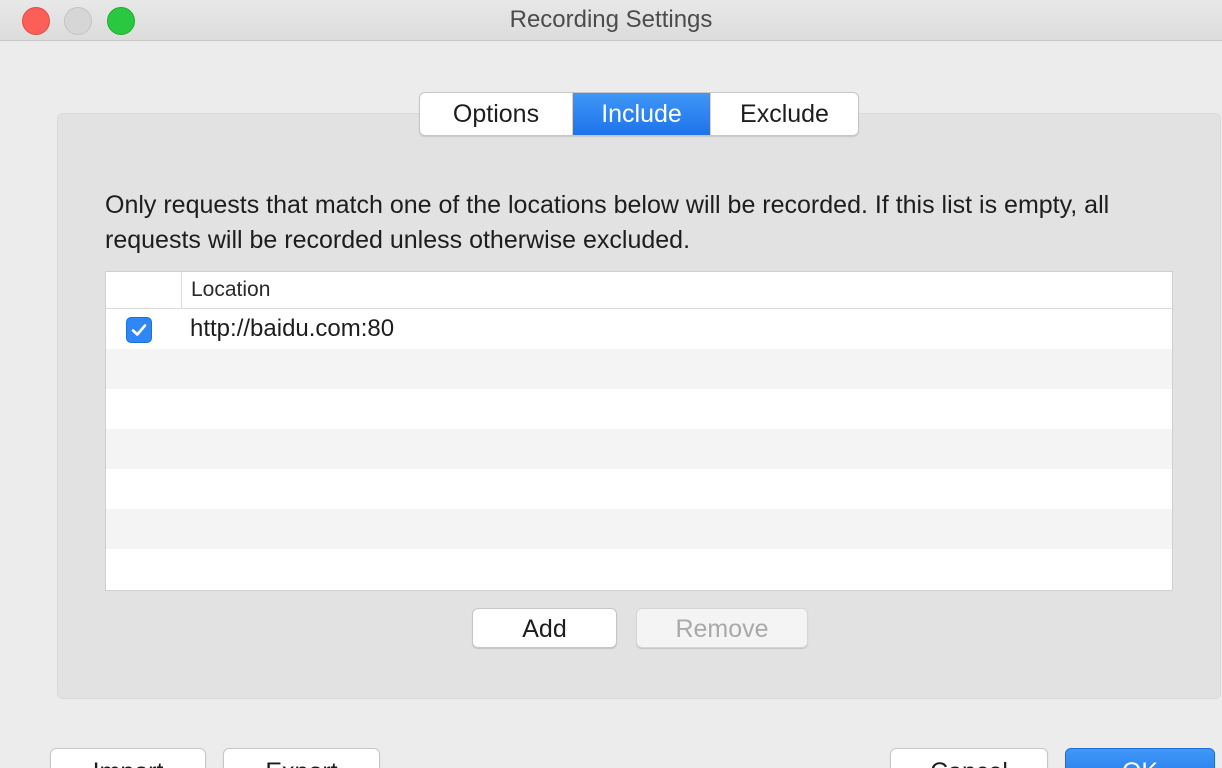  I want to click on tab-bar: Options Include Exclude, so click(639, 114).